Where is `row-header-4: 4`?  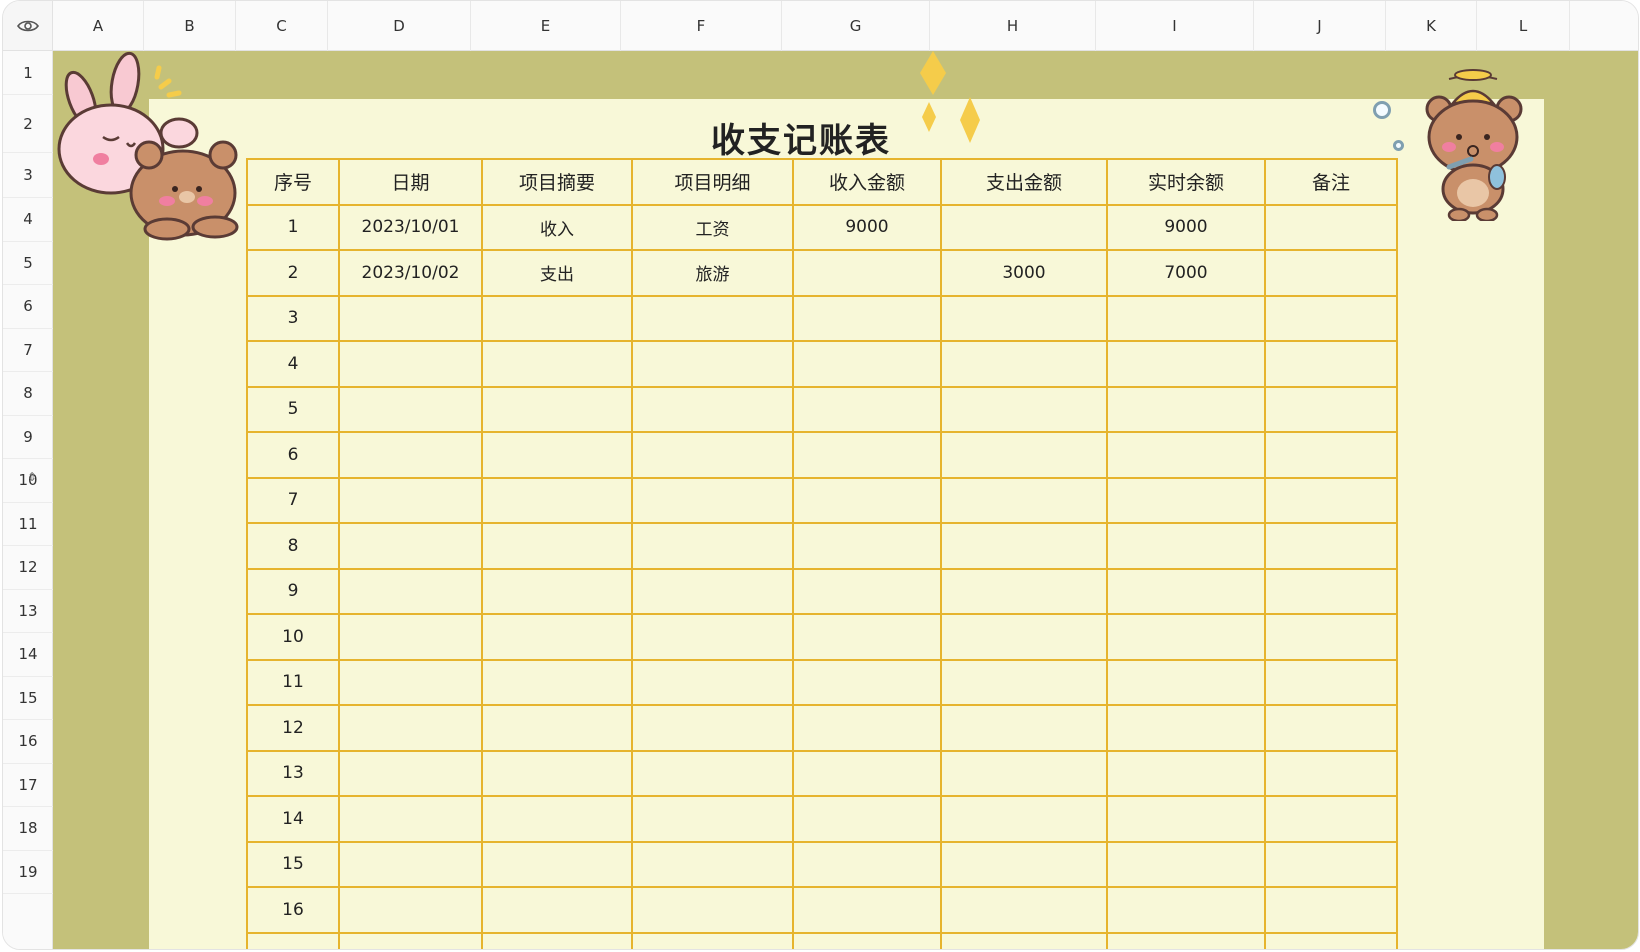 row-header-4: 4 is located at coordinates (28, 220).